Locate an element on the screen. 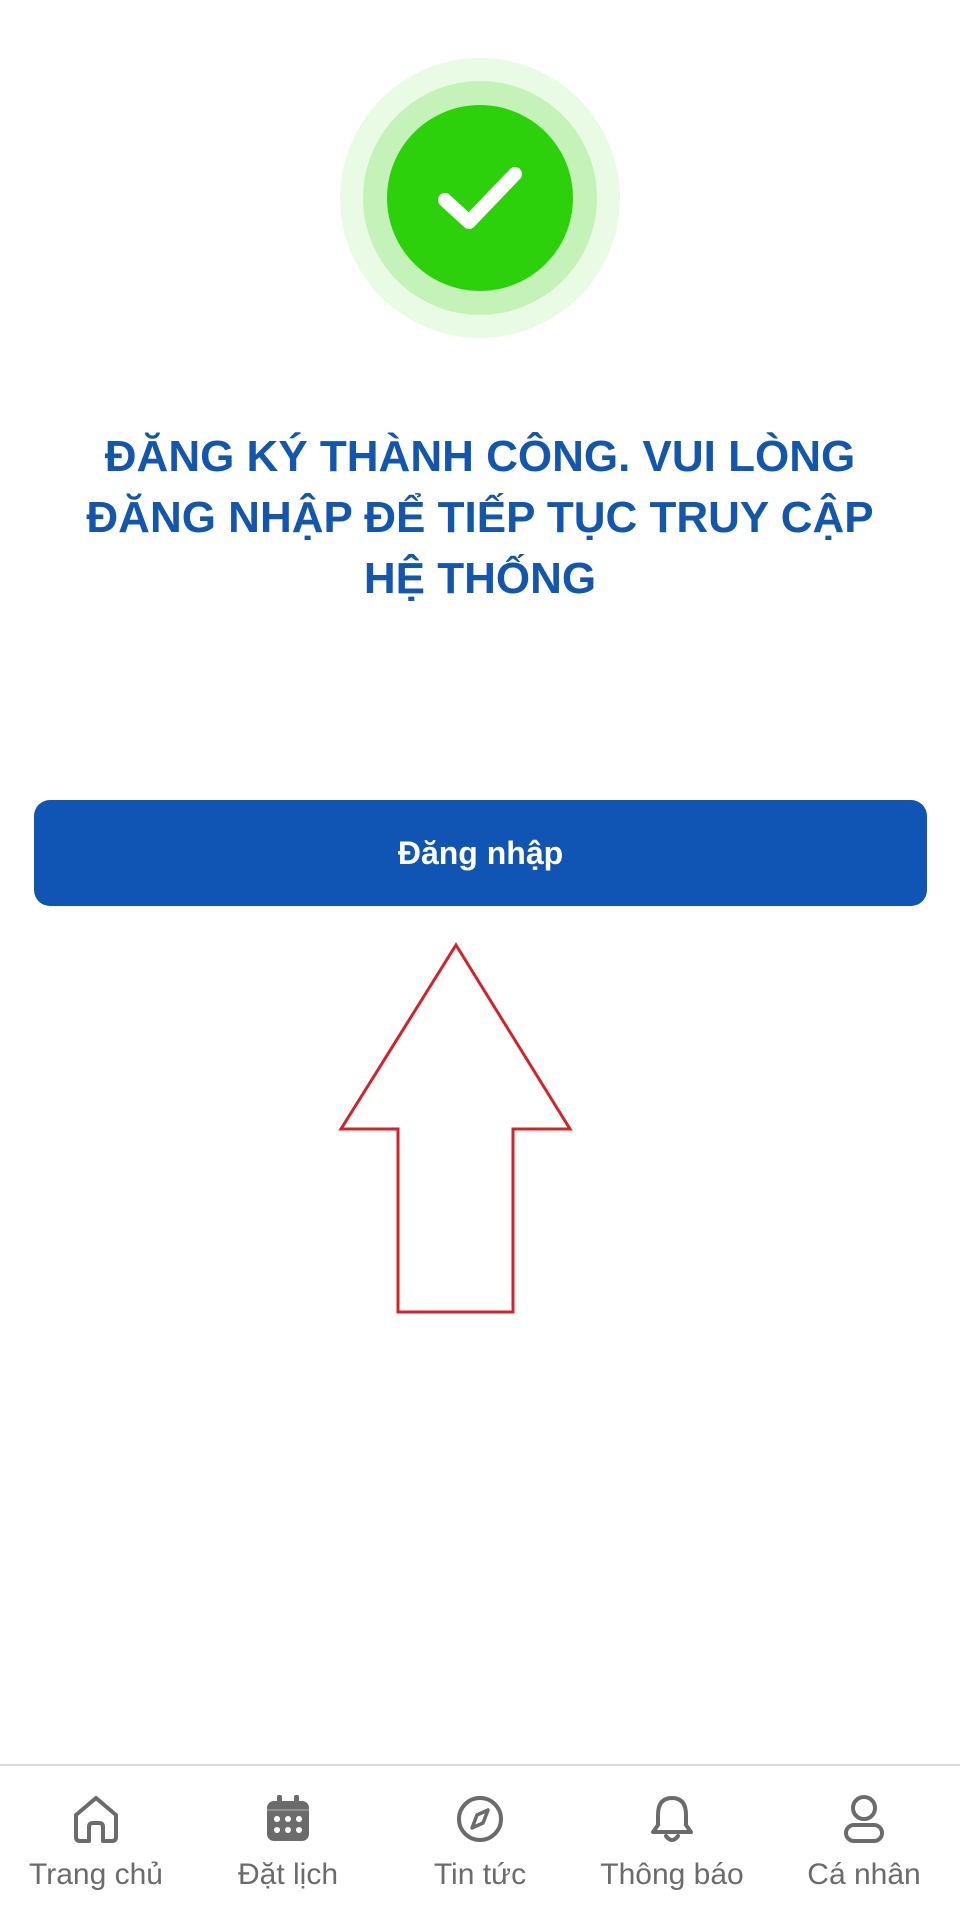  compass-icon is located at coordinates (480, 1819).